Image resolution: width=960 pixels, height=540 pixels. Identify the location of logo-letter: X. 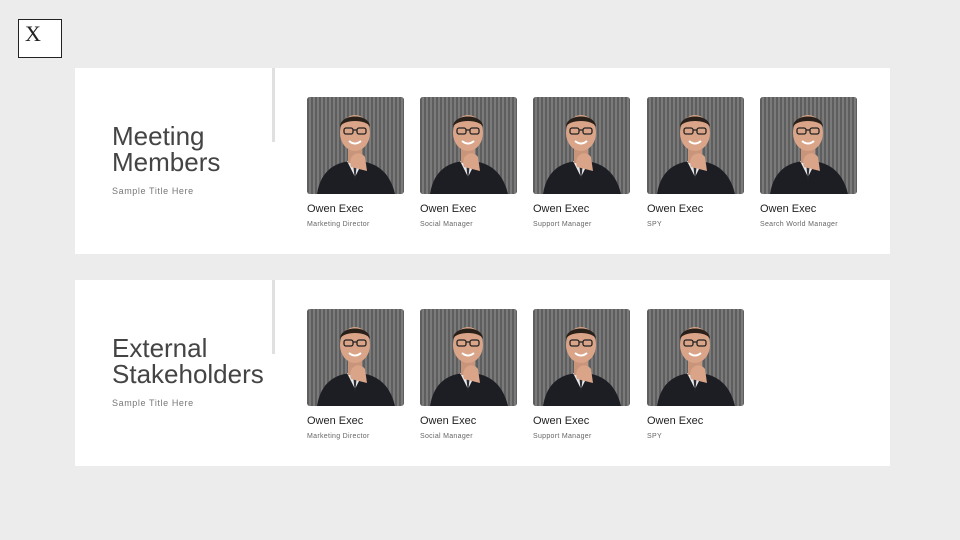
(33, 33).